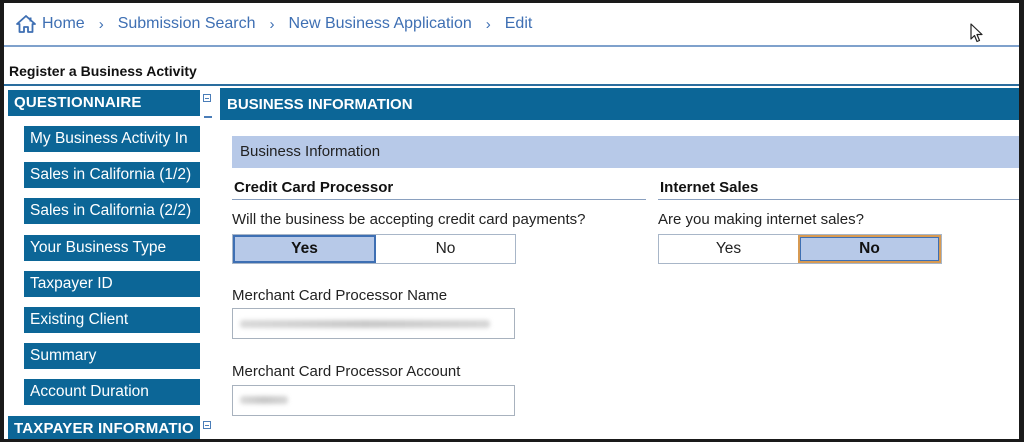  What do you see at coordinates (439, 199) in the screenshot?
I see `credit-card-divider` at bounding box center [439, 199].